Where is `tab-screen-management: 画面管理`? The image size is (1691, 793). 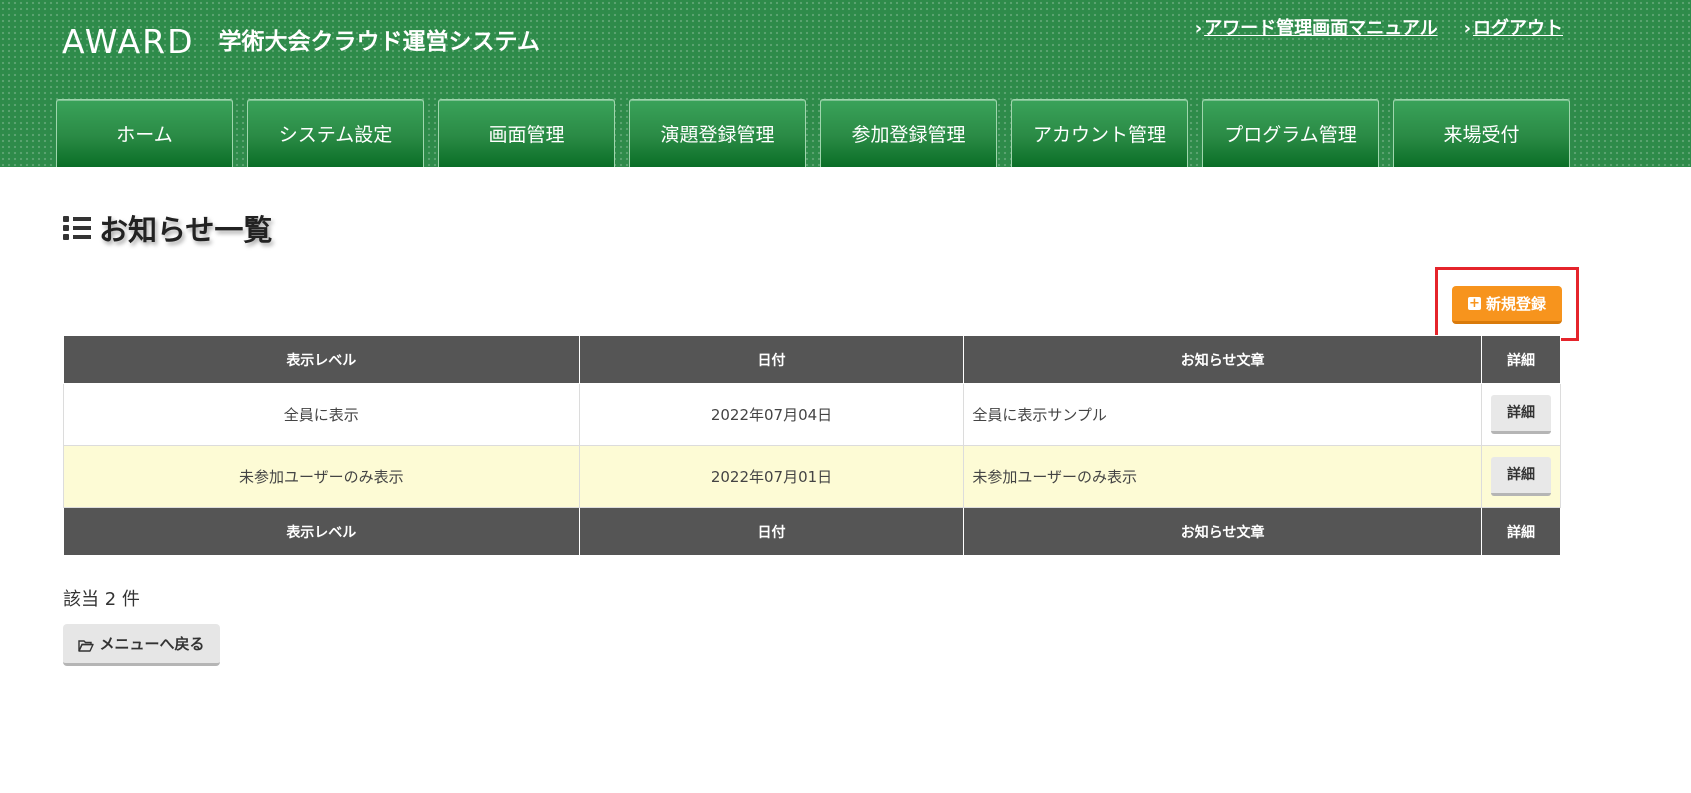
tab-screen-management: 画面管理 is located at coordinates (526, 133).